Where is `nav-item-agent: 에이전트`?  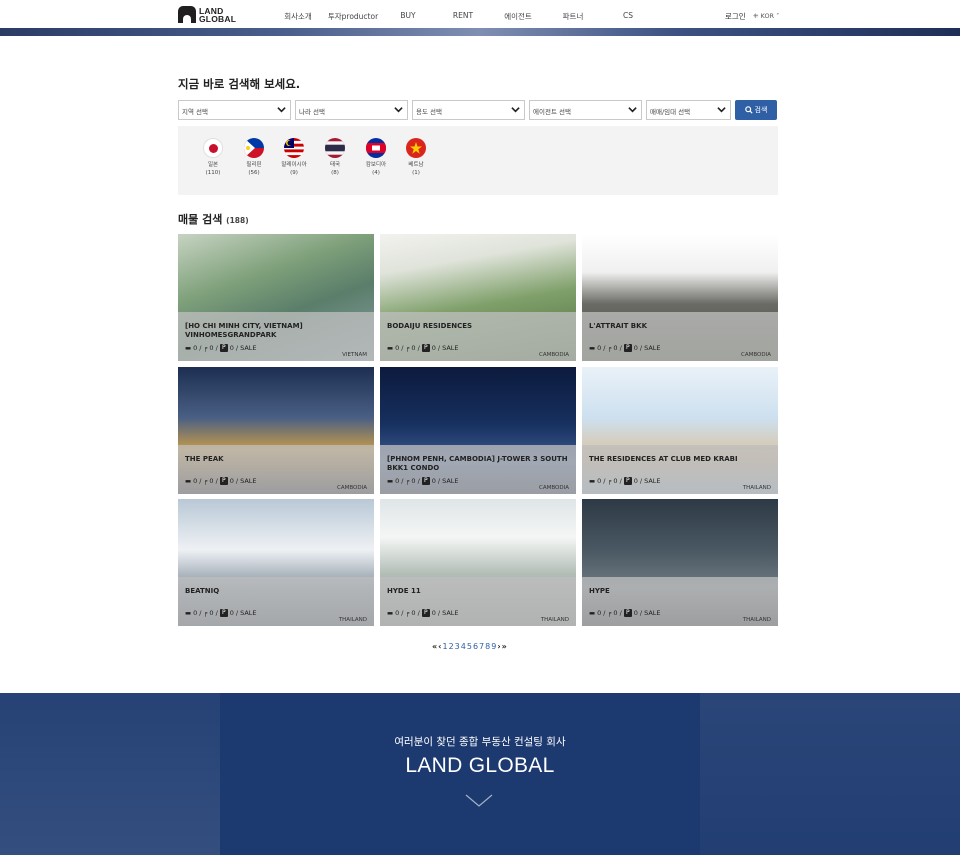 nav-item-agent: 에이전트 is located at coordinates (518, 16).